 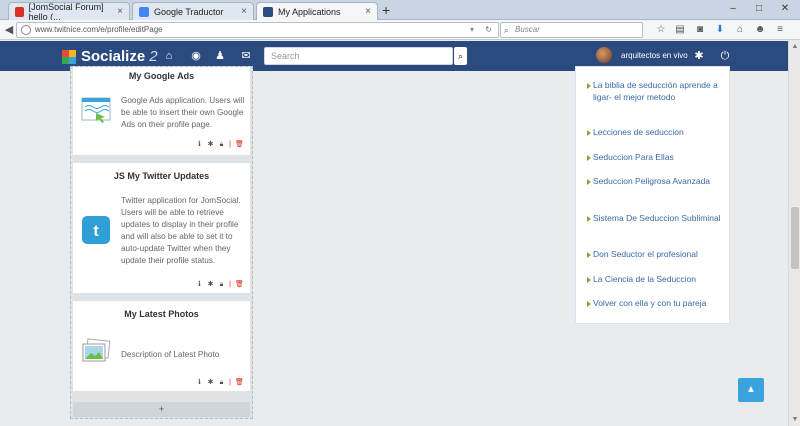 I want to click on reading-list-icon: ▤, so click(x=680, y=30).